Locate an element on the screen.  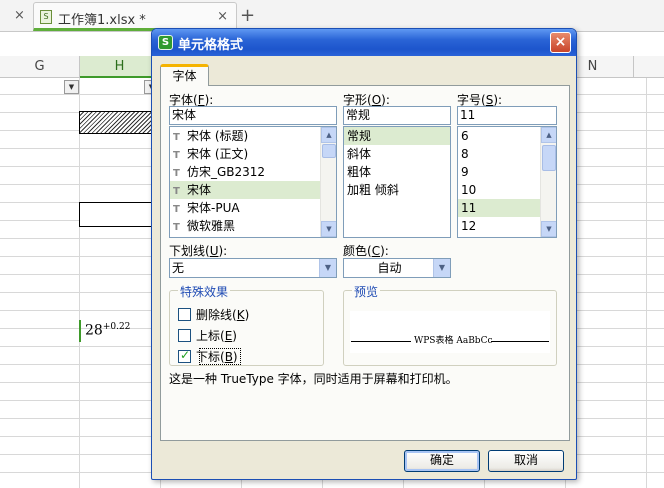
document-tab-label: 工作簿1.xlsx * is located at coordinates (102, 20).